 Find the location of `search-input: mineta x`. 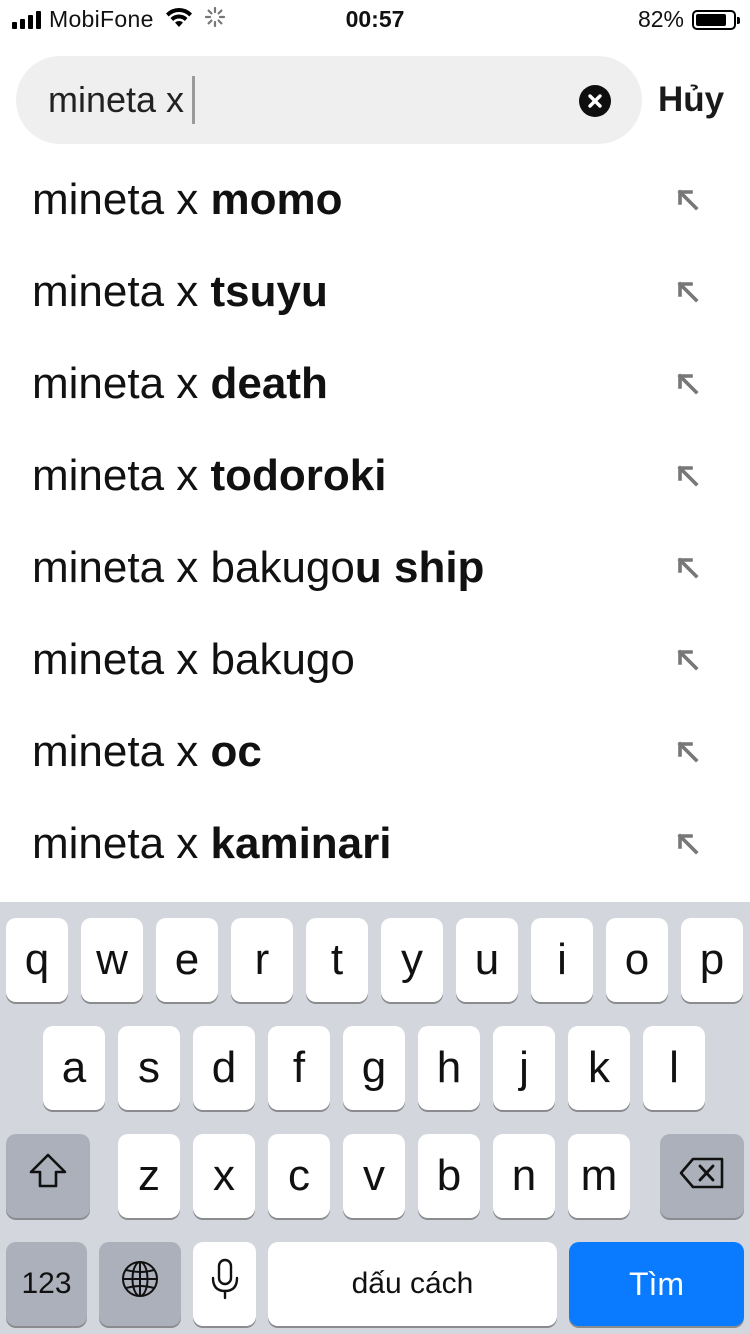

search-input: mineta x is located at coordinates (122, 100).